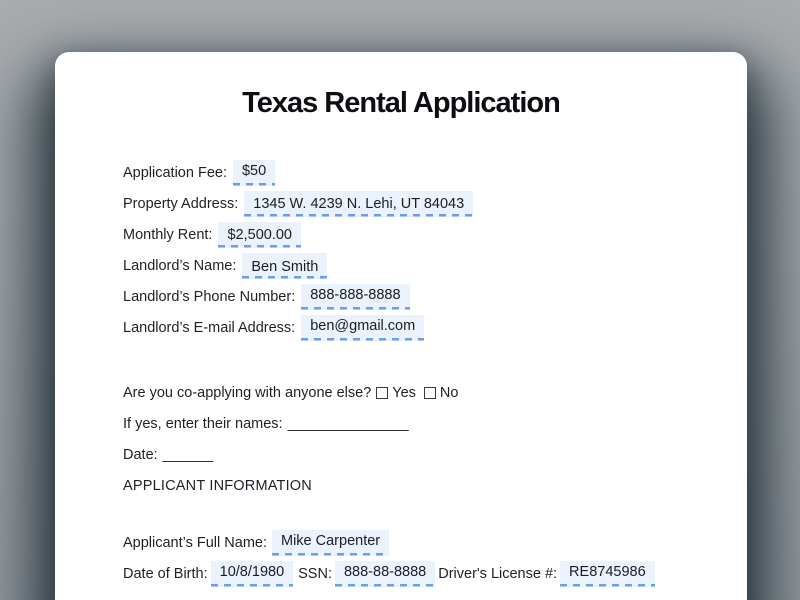 This screenshot has width=800, height=600. Describe the element at coordinates (259, 234) in the screenshot. I see `monthly-rent-value: $2,500.00` at that location.